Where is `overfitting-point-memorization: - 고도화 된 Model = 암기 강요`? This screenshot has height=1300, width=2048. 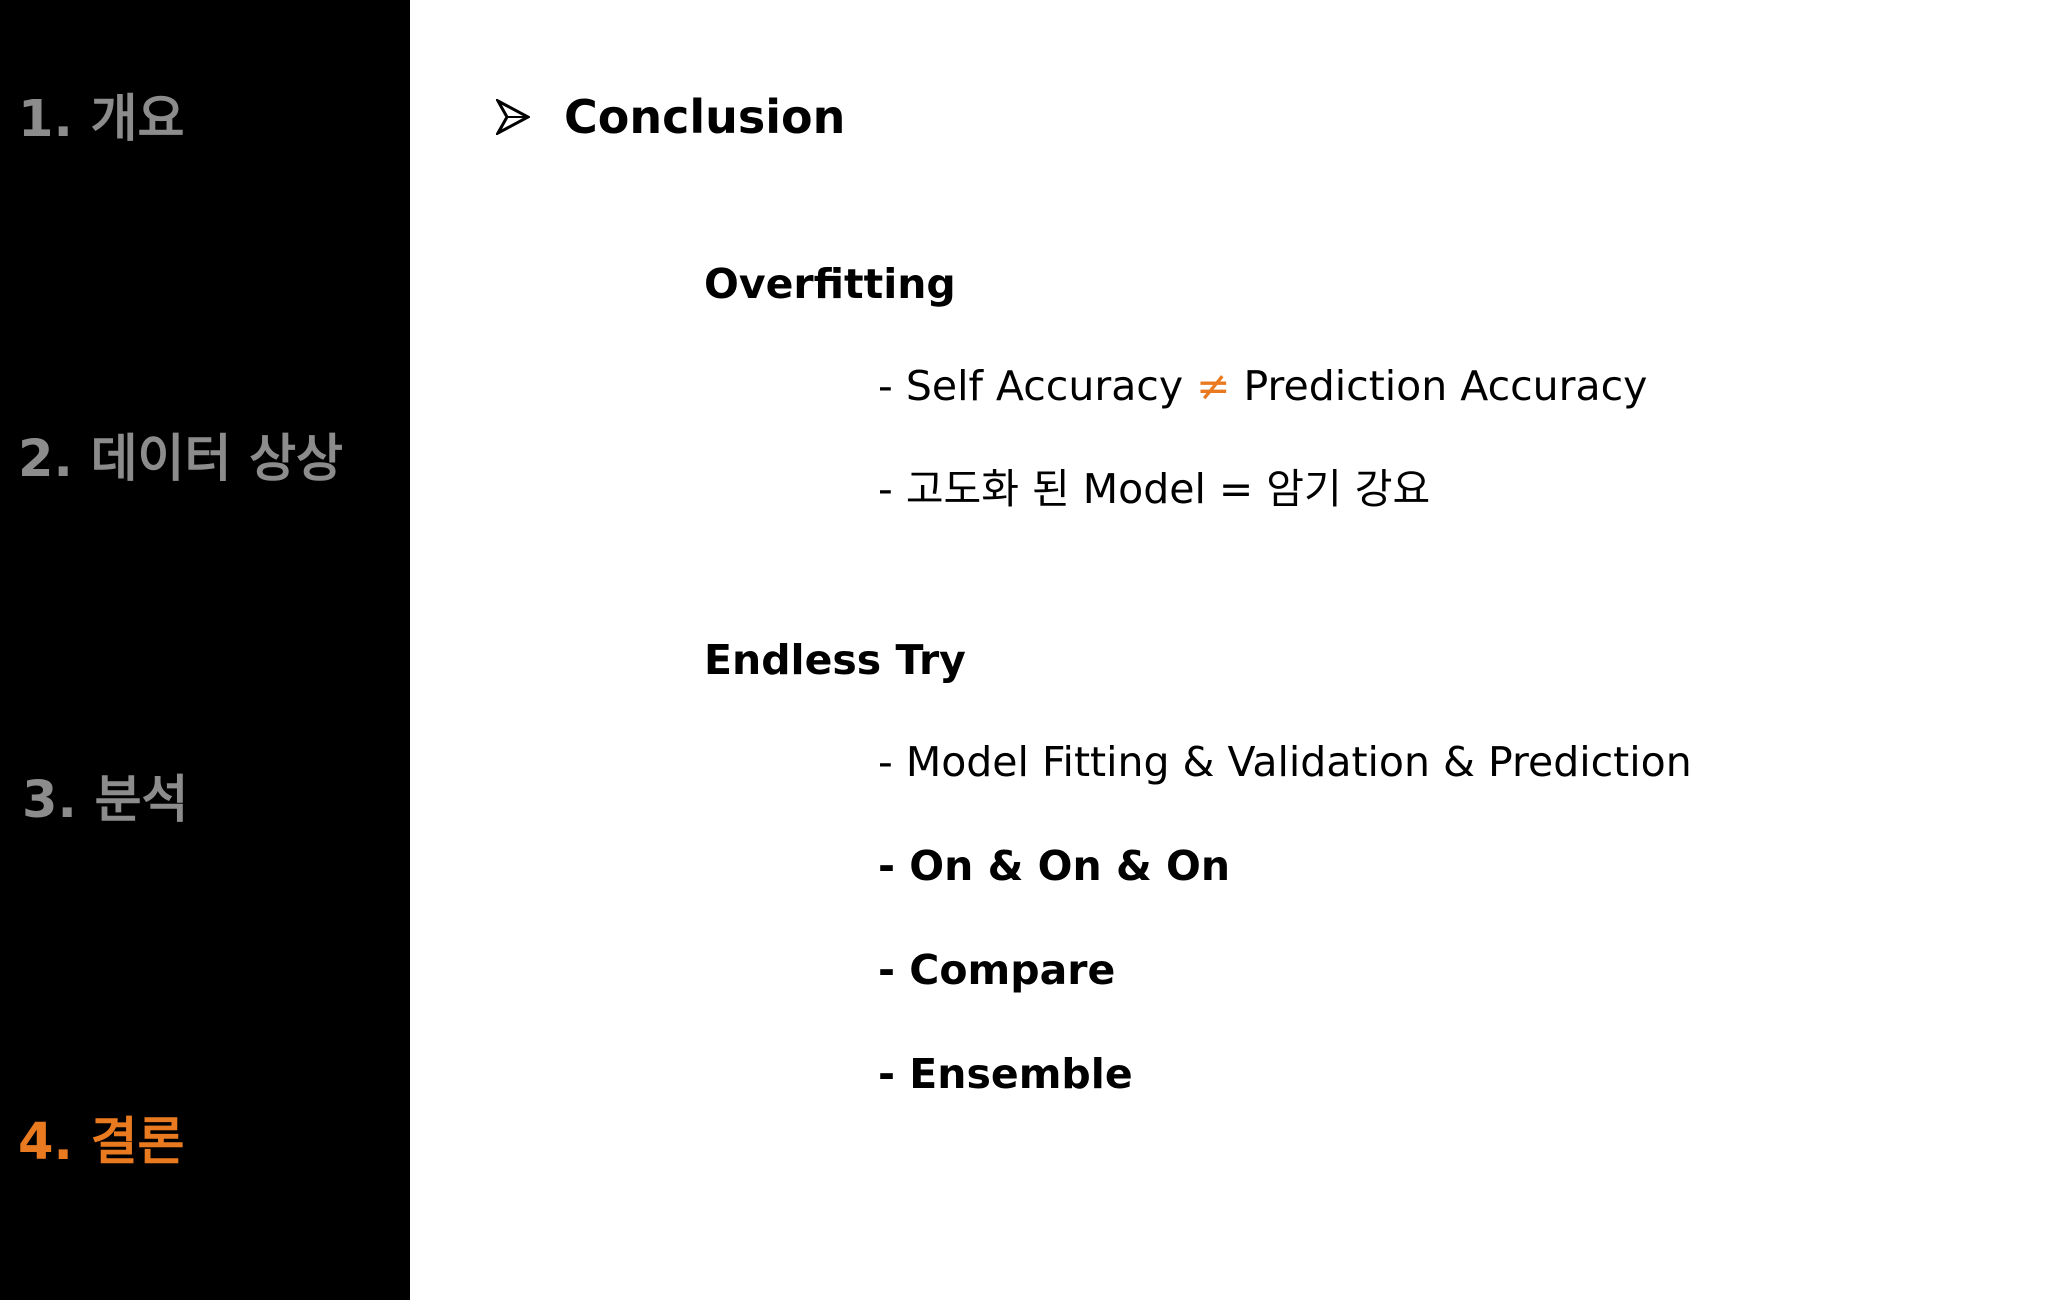 overfitting-point-memorization: - 고도화 된 Model = 암기 강요 is located at coordinates (1154, 489).